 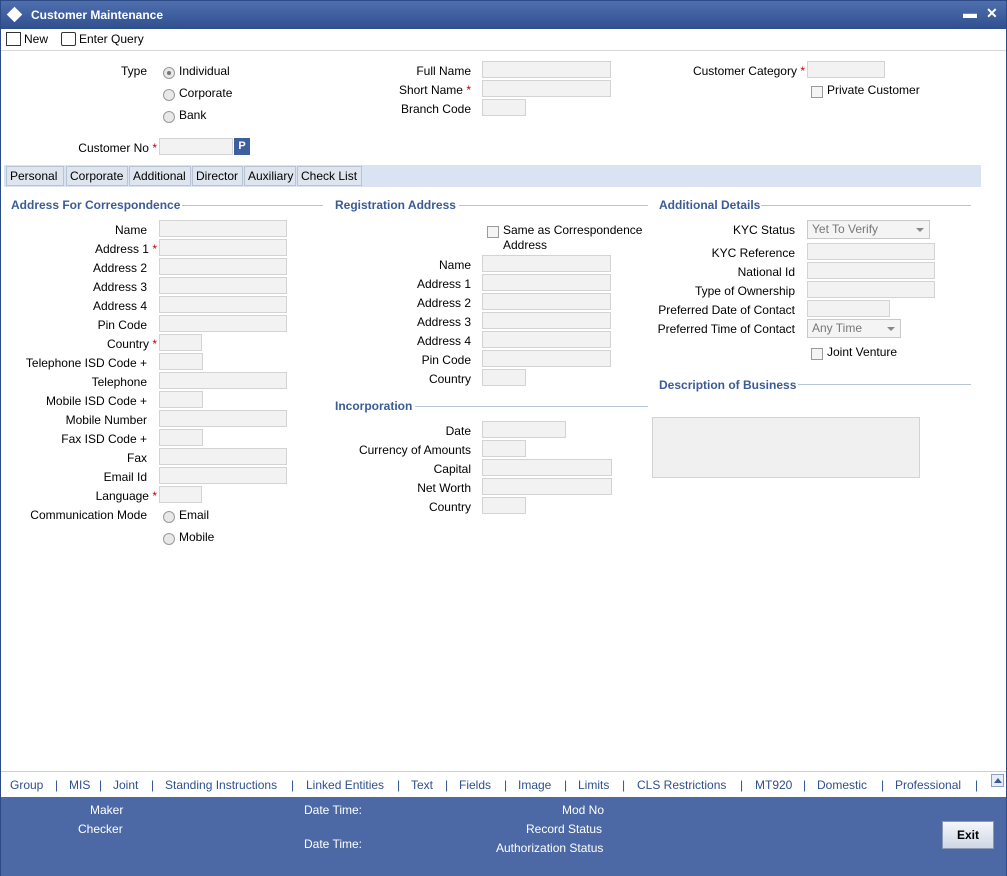 I want to click on description-of-business-textarea, so click(x=786, y=447).